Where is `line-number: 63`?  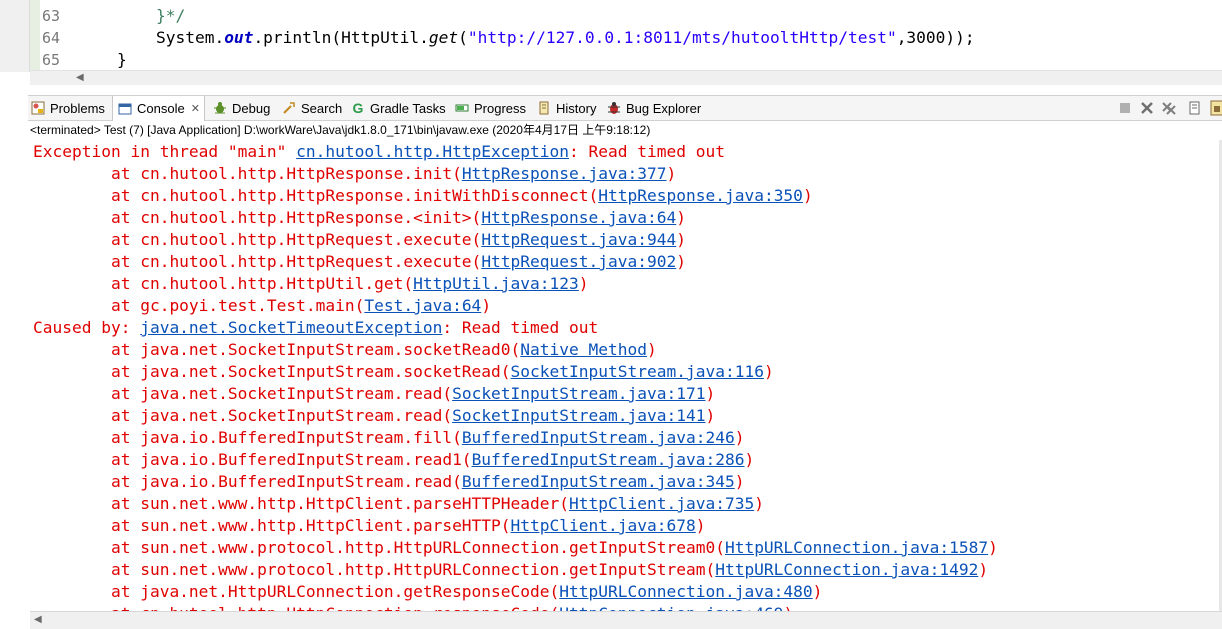 line-number: 63 is located at coordinates (51, 16).